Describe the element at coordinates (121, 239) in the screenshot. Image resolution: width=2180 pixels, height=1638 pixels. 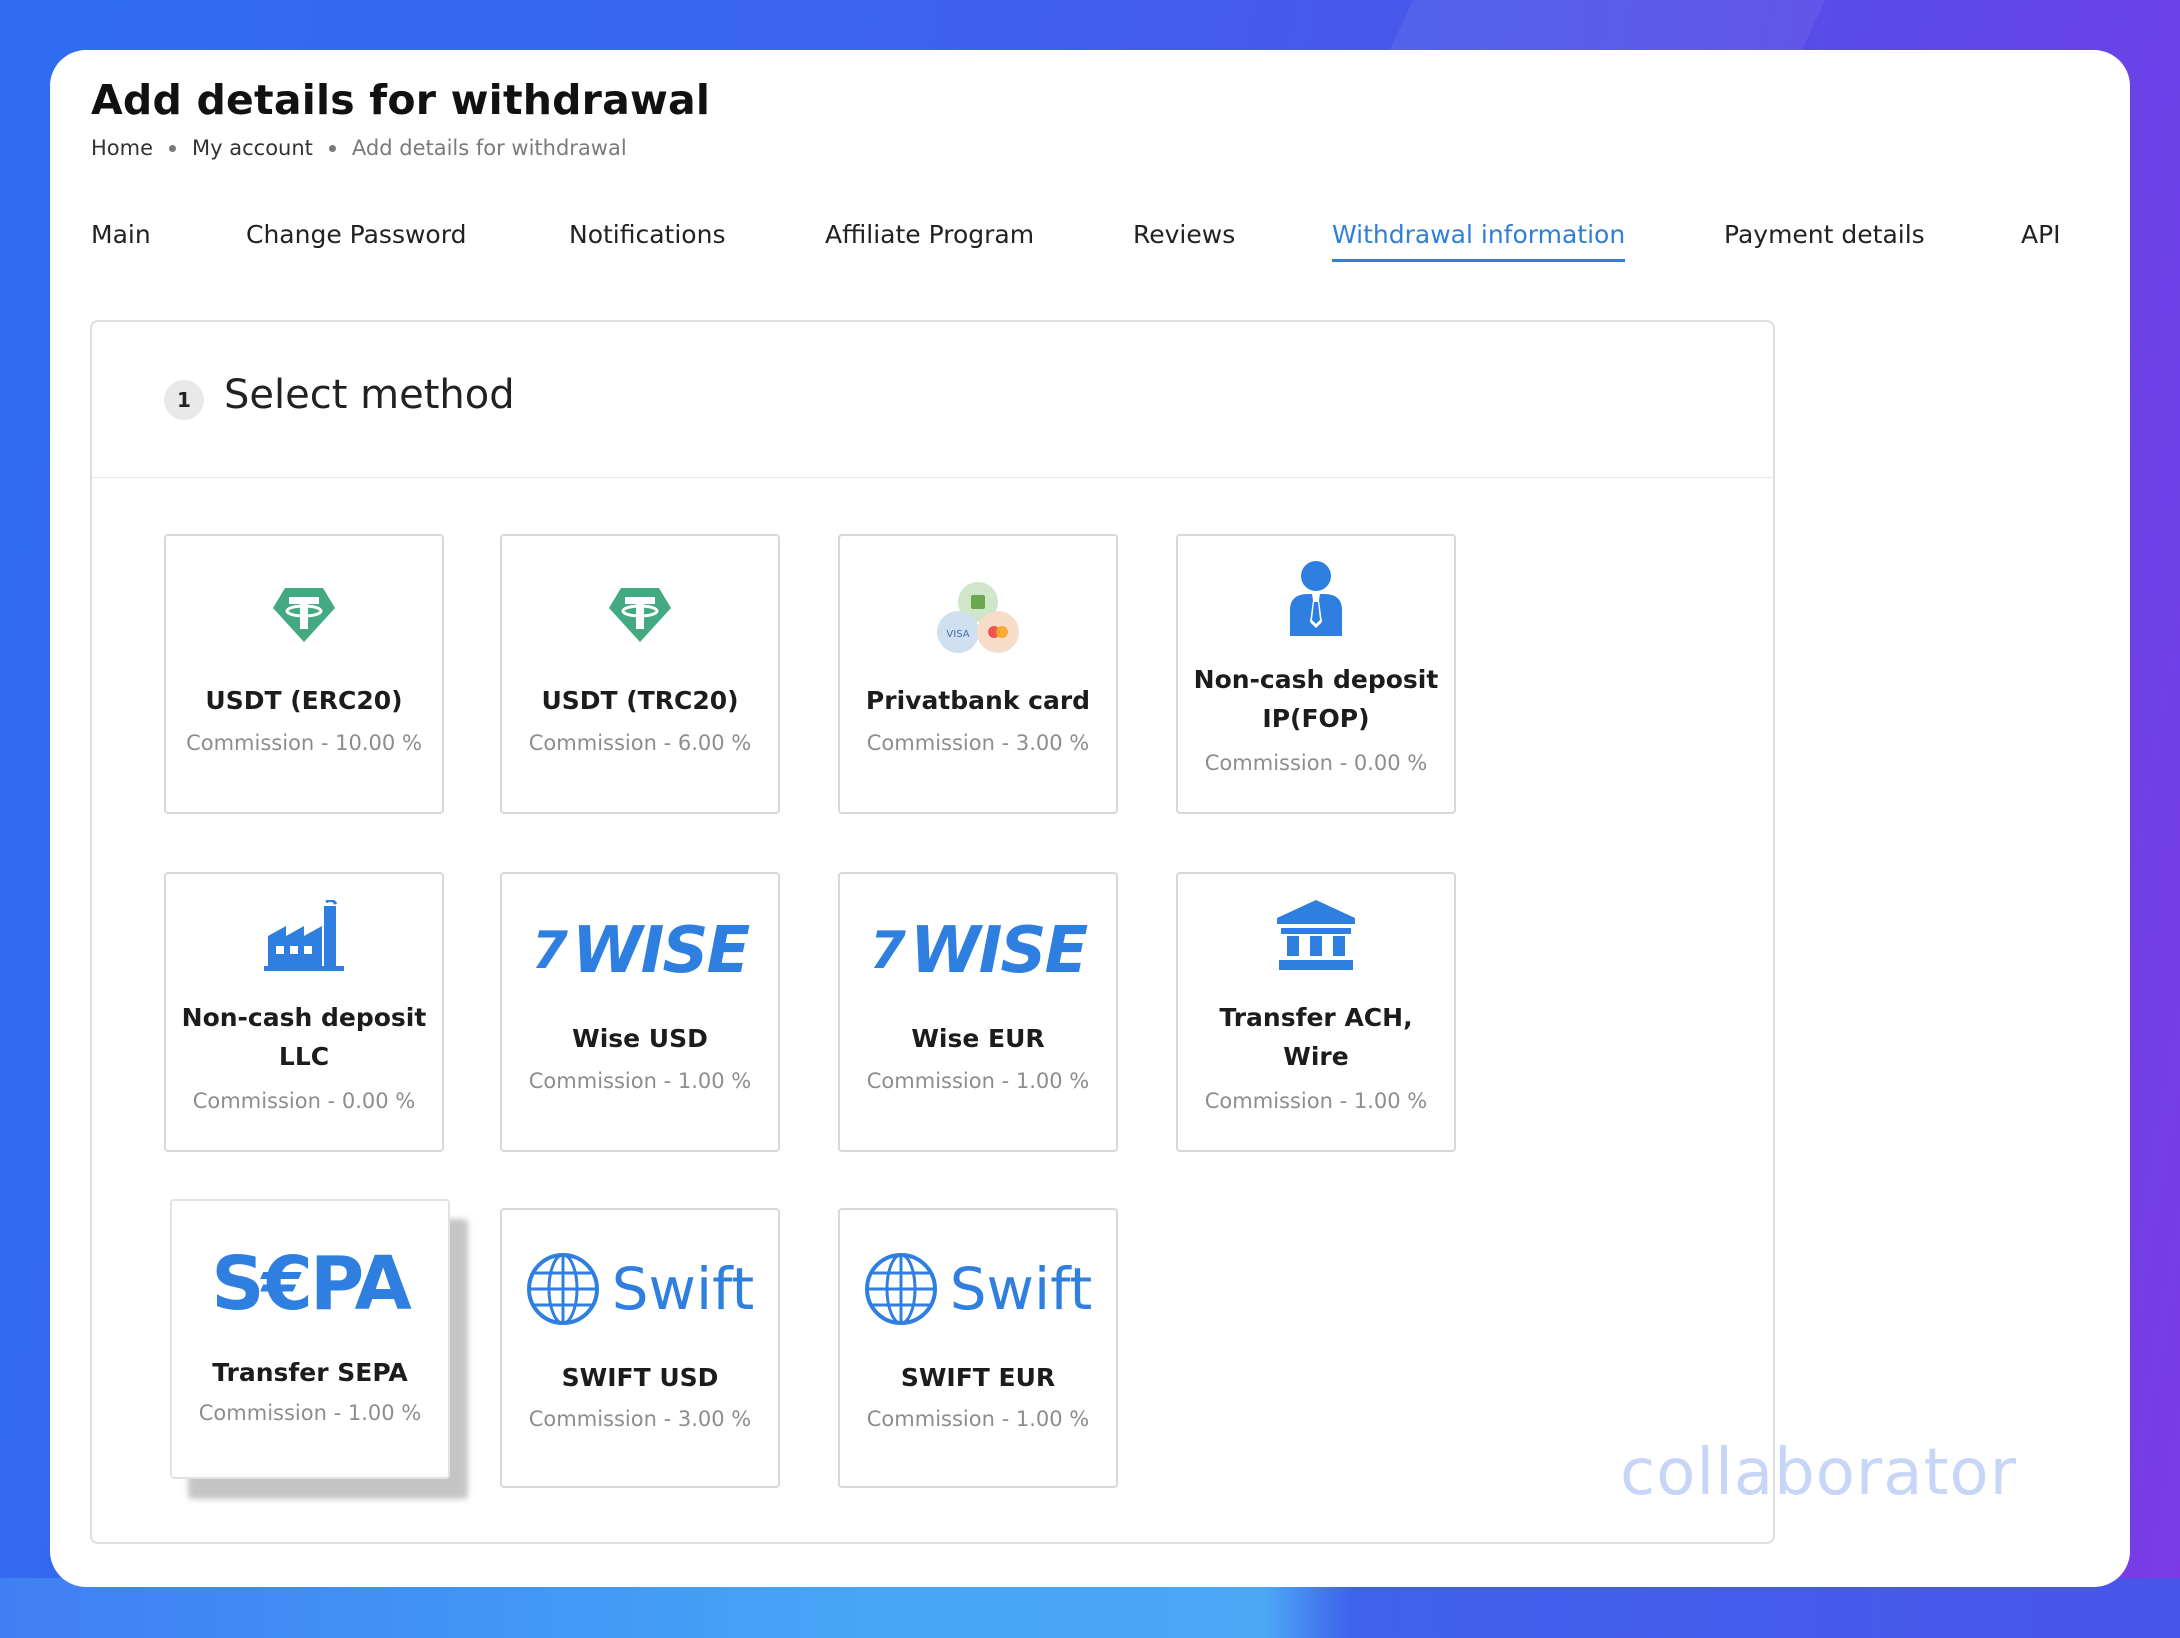
I see `tab-main: Main` at that location.